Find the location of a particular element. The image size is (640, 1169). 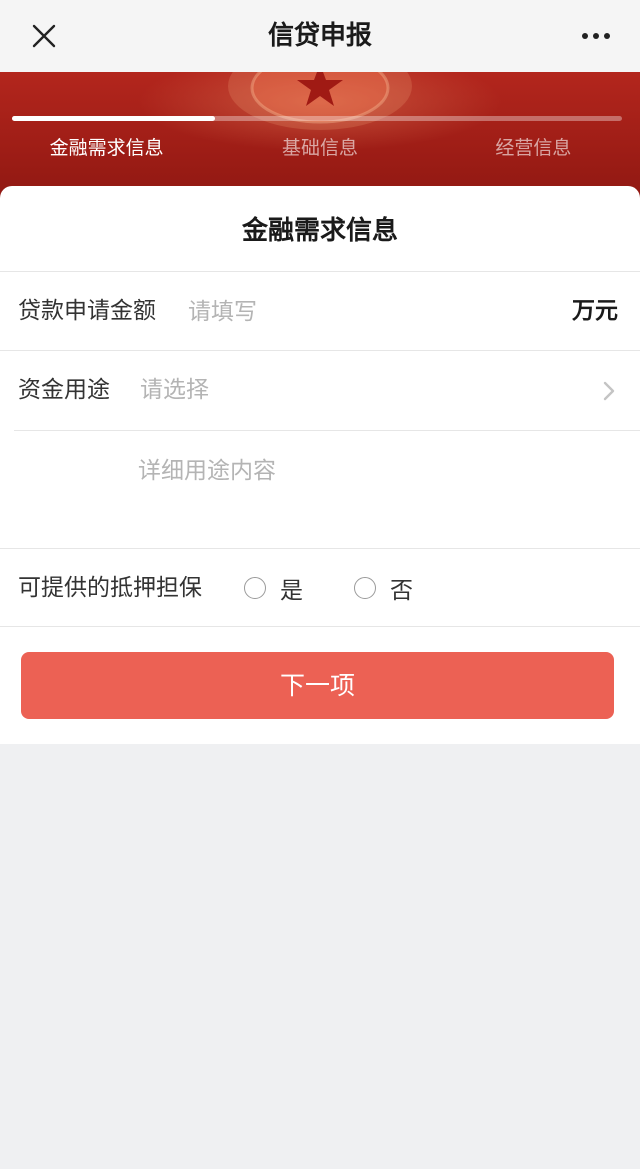

radio-no-label: 否 is located at coordinates (401, 591).